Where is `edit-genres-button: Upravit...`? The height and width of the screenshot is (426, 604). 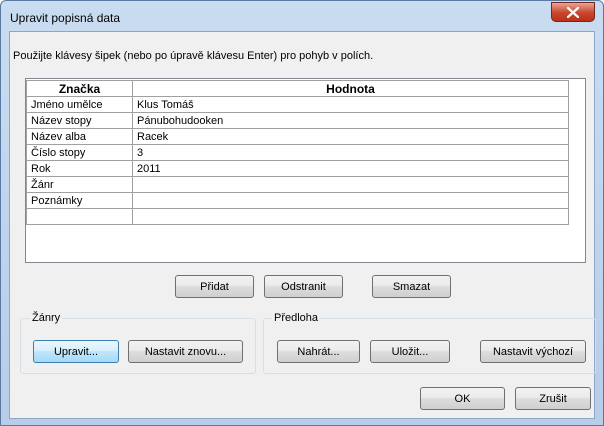 edit-genres-button: Upravit... is located at coordinates (76, 351).